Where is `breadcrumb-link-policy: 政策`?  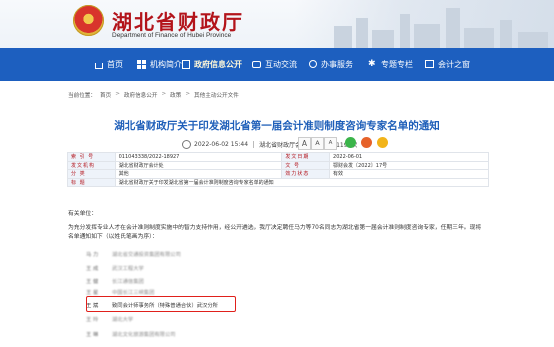 breadcrumb-link-policy: 政策 is located at coordinates (175, 95).